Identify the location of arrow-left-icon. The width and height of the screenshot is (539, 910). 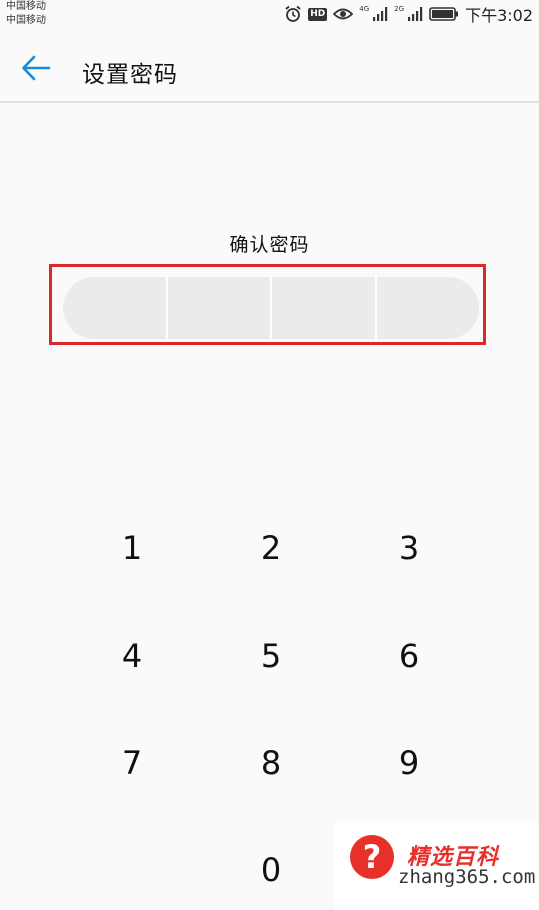
(36, 70).